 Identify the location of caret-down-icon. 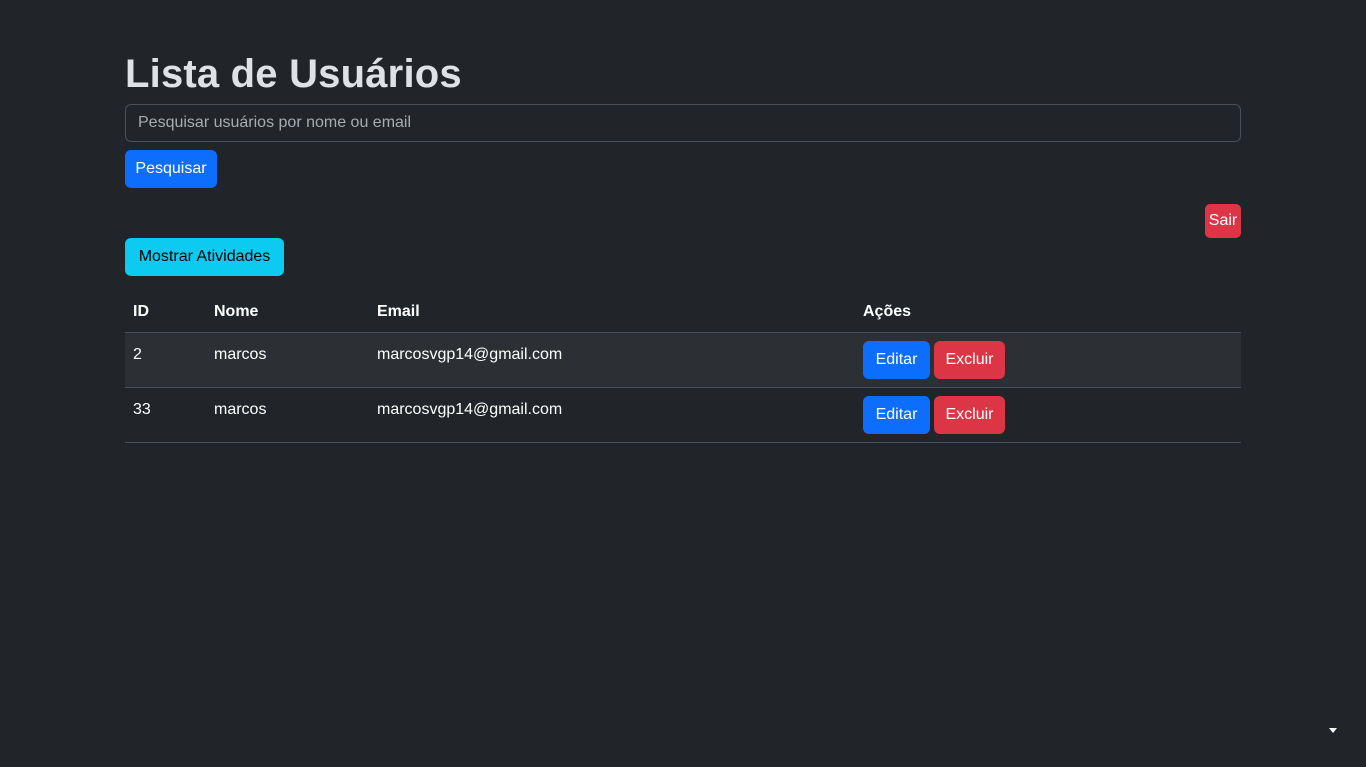
(1333, 730).